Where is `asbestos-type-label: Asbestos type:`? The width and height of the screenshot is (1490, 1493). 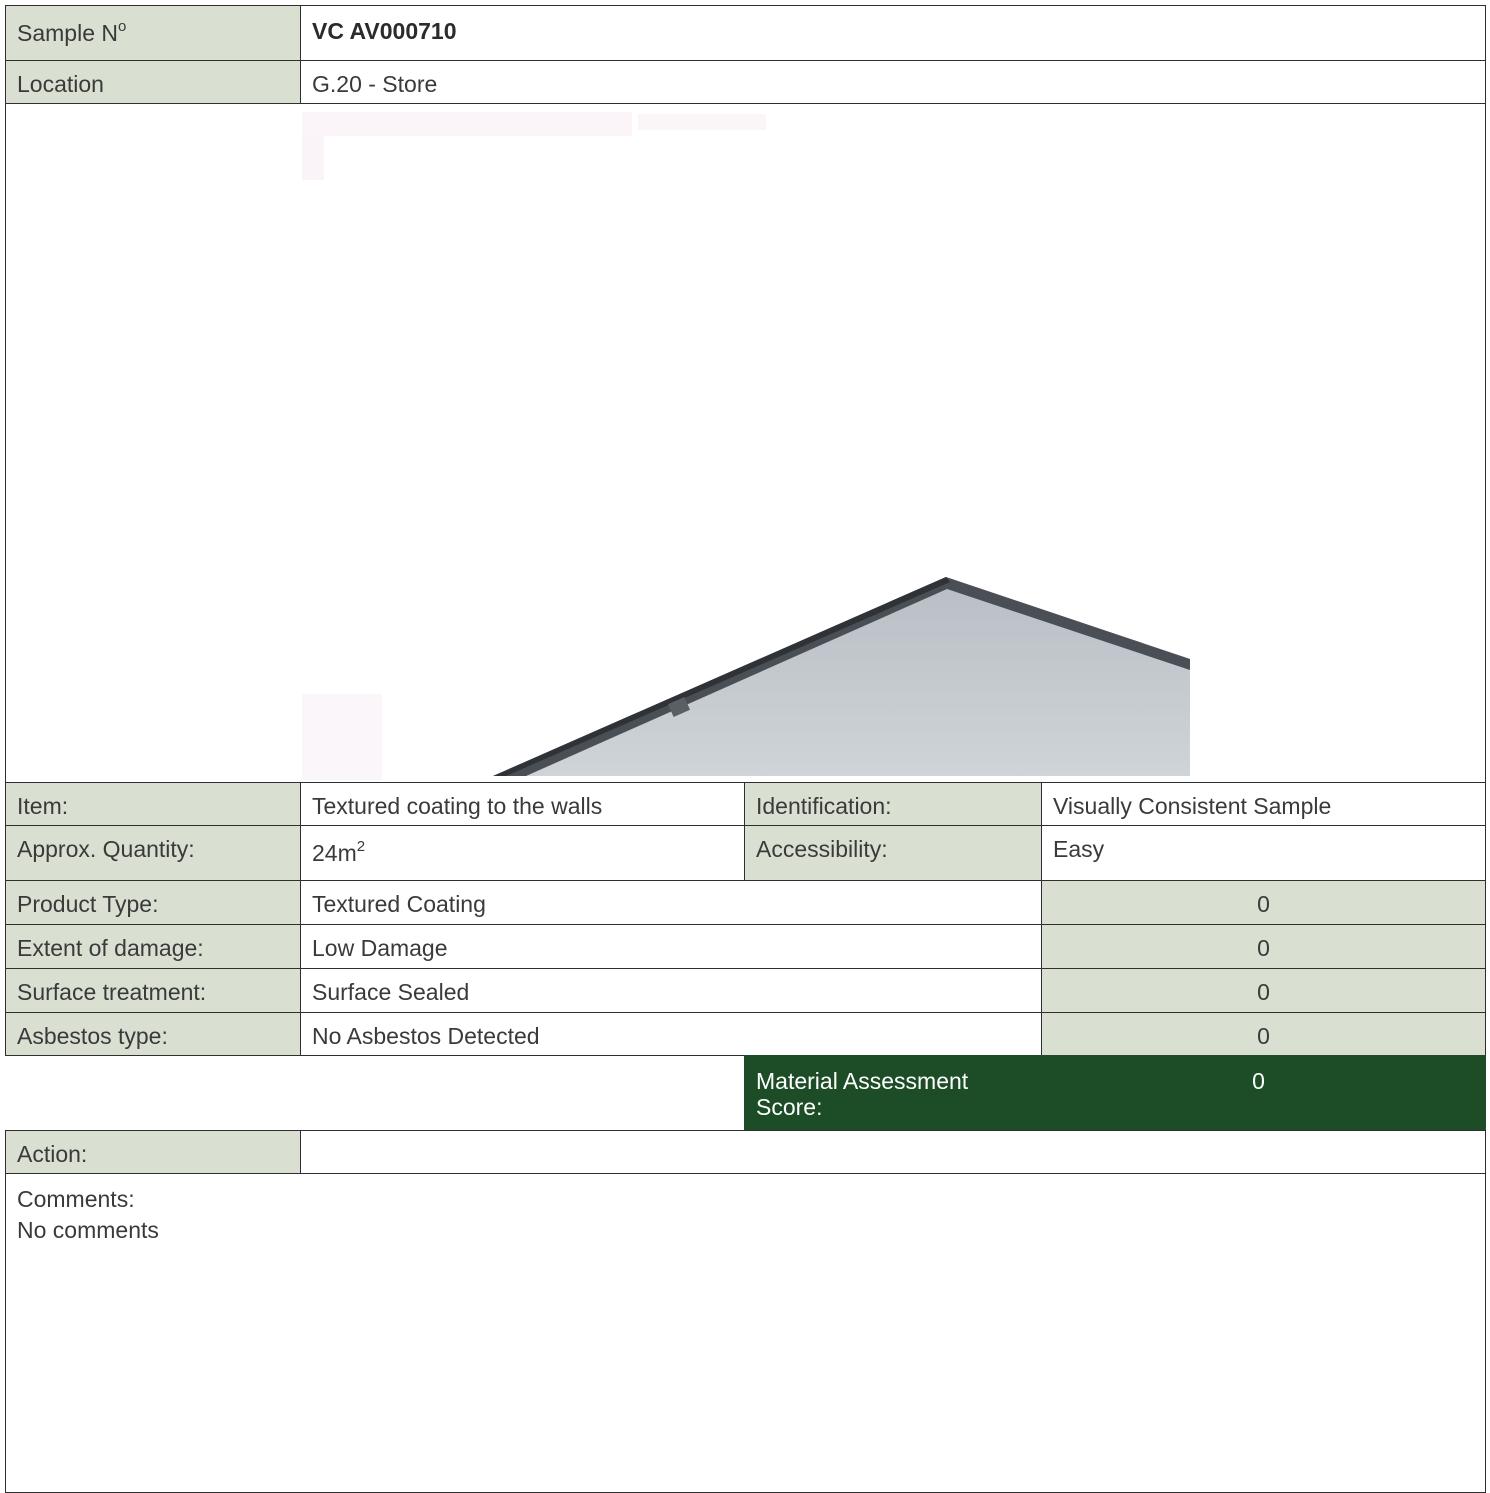 asbestos-type-label: Asbestos type: is located at coordinates (153, 1034).